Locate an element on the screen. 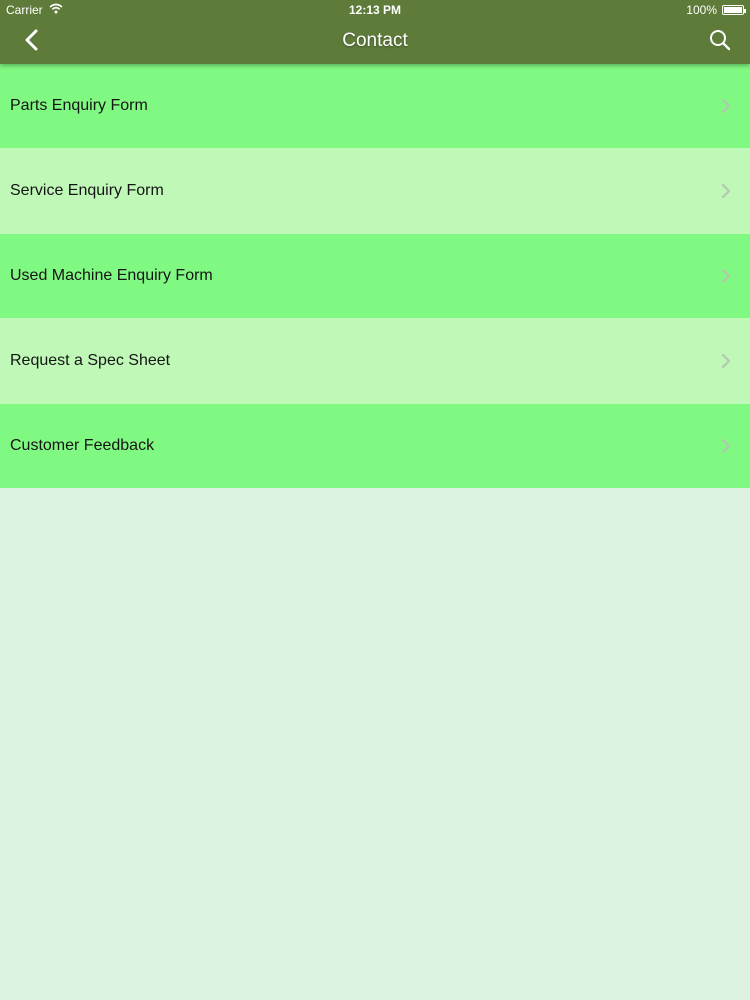 Image resolution: width=750 pixels, height=1000 pixels. menu-item-parts-enquiry-form: Parts Enquiry Form is located at coordinates (375, 106).